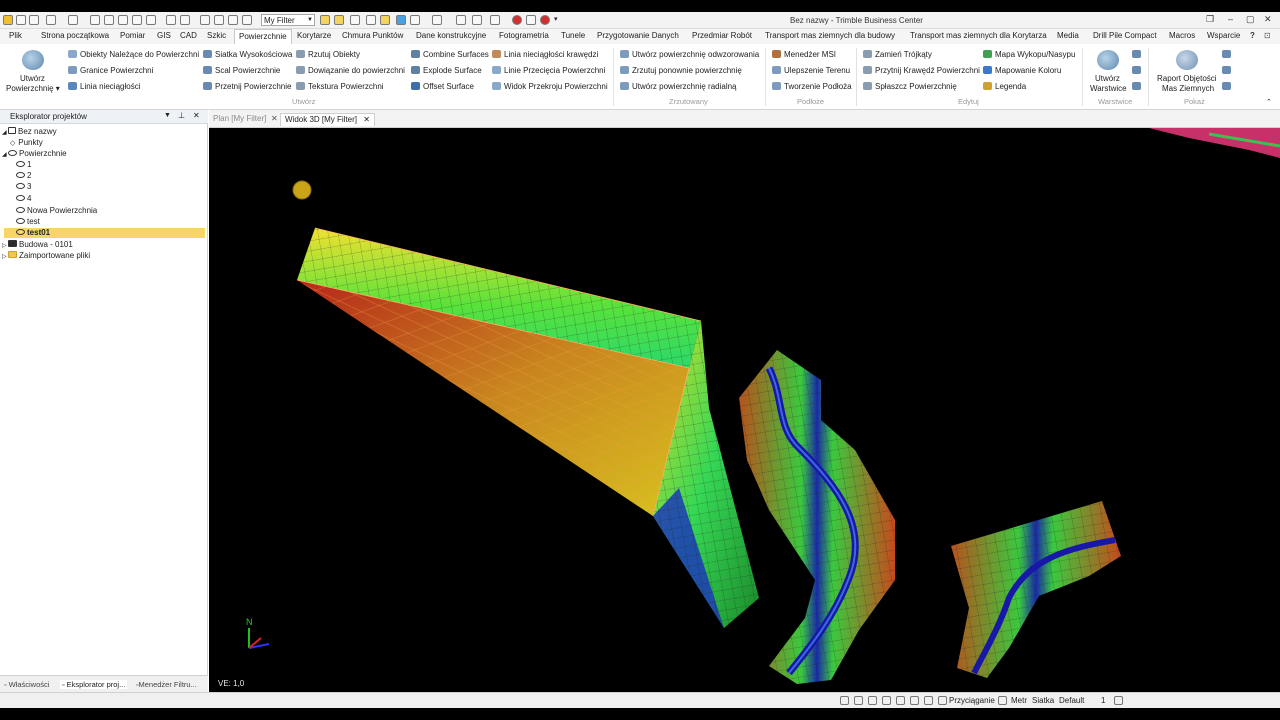  I want to click on status-layer: Default, so click(1071, 700).